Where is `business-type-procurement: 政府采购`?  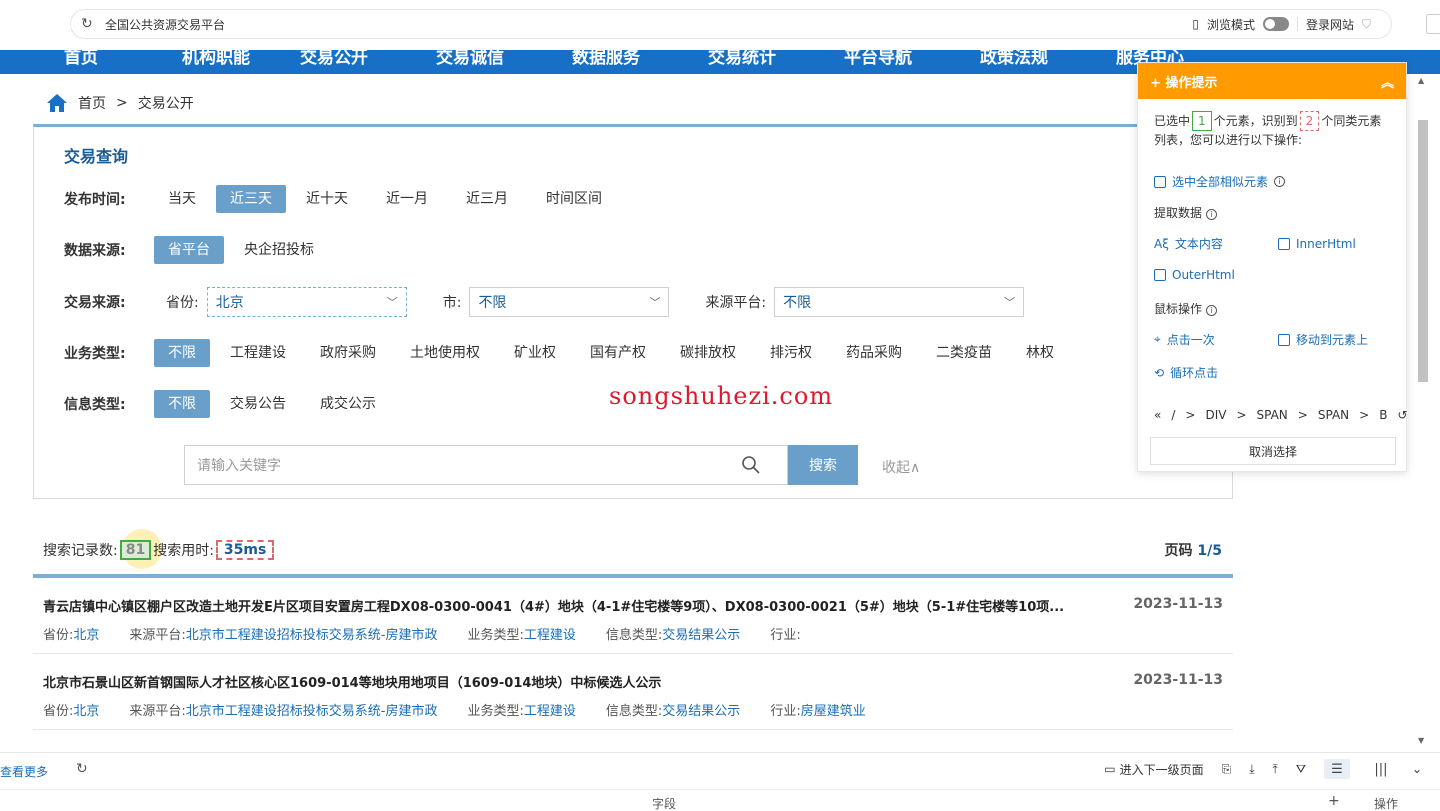
business-type-procurement: 政府采购 is located at coordinates (348, 353).